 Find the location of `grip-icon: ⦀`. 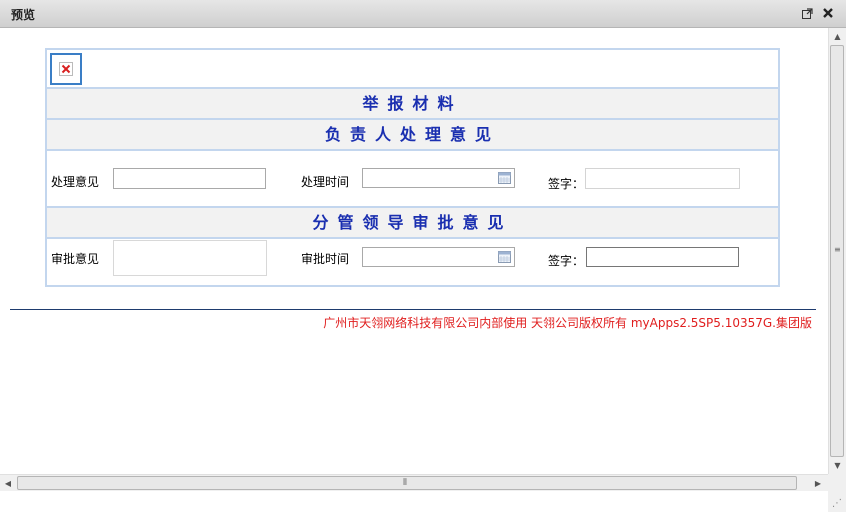

grip-icon: ⦀ is located at coordinates (405, 483).